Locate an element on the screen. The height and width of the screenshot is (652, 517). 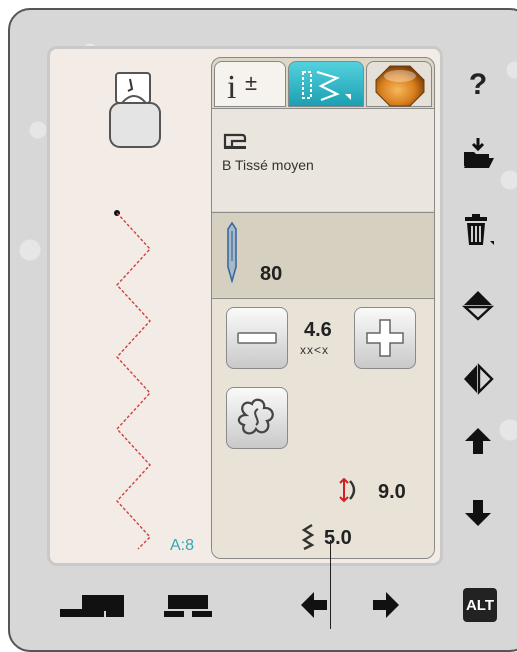
sew-start-button is located at coordinates (93, 605).